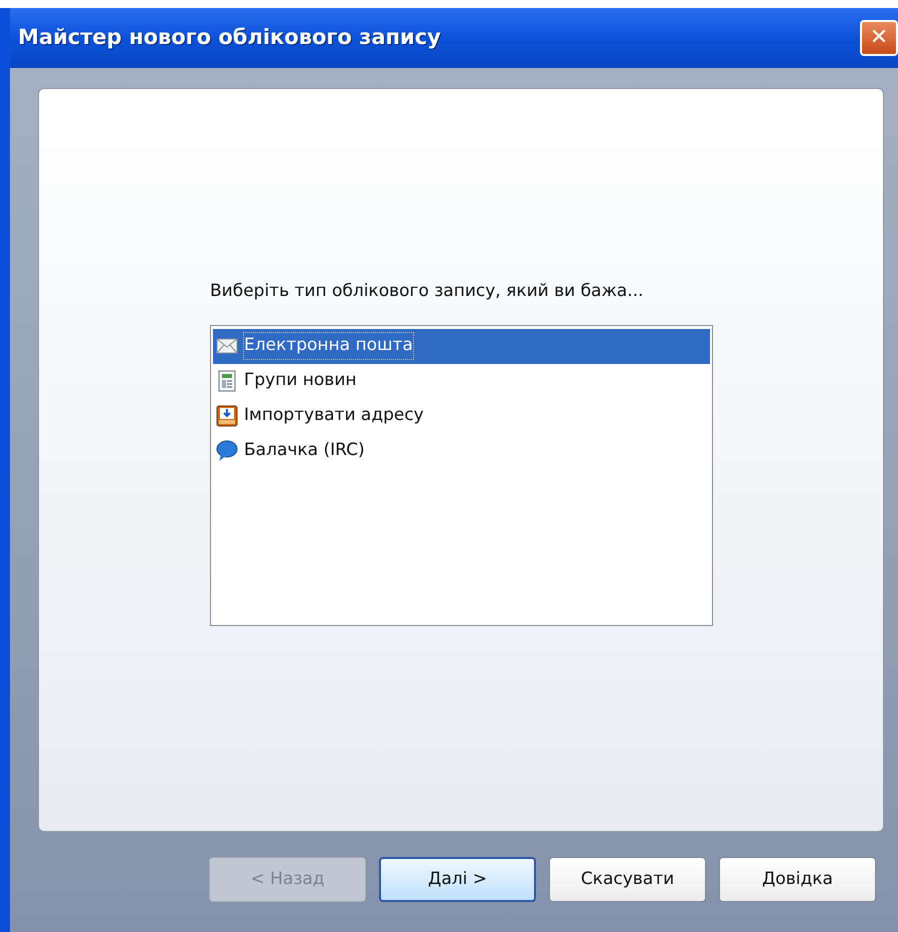  I want to click on list-item: Балачка (IRC), so click(461, 451).